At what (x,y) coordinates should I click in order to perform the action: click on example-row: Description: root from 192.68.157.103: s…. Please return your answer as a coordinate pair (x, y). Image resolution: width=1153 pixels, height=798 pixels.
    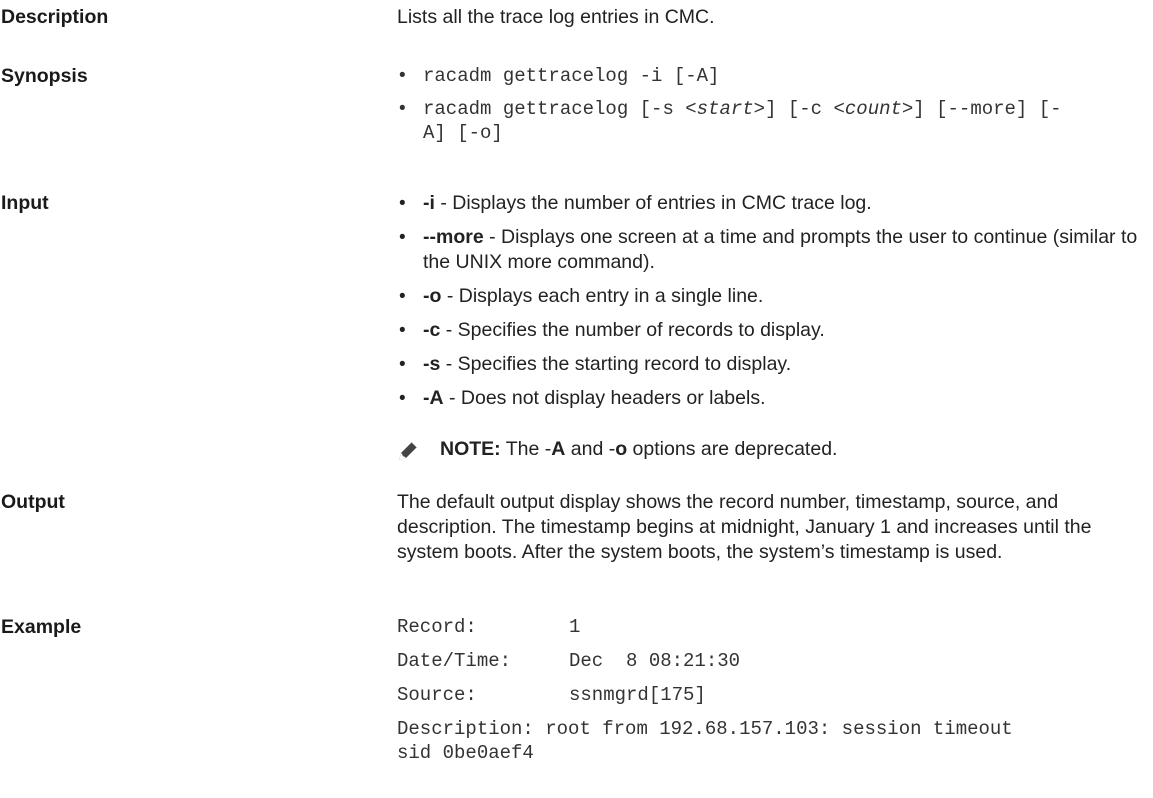
    Looking at the image, I should click on (705, 729).